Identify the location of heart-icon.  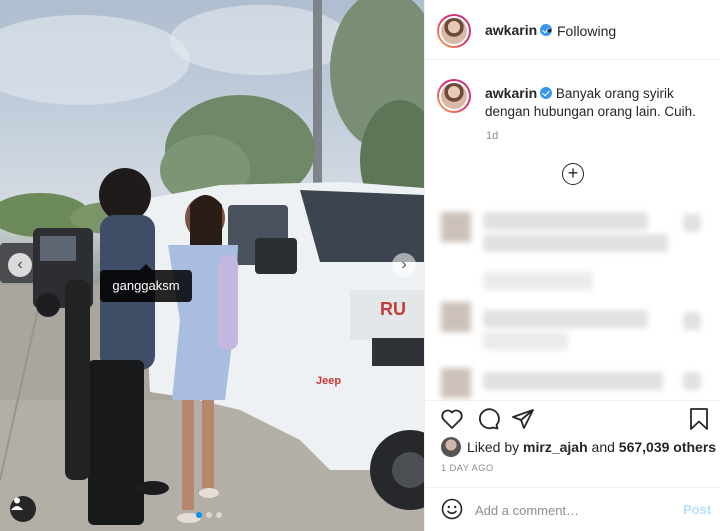
(452, 419).